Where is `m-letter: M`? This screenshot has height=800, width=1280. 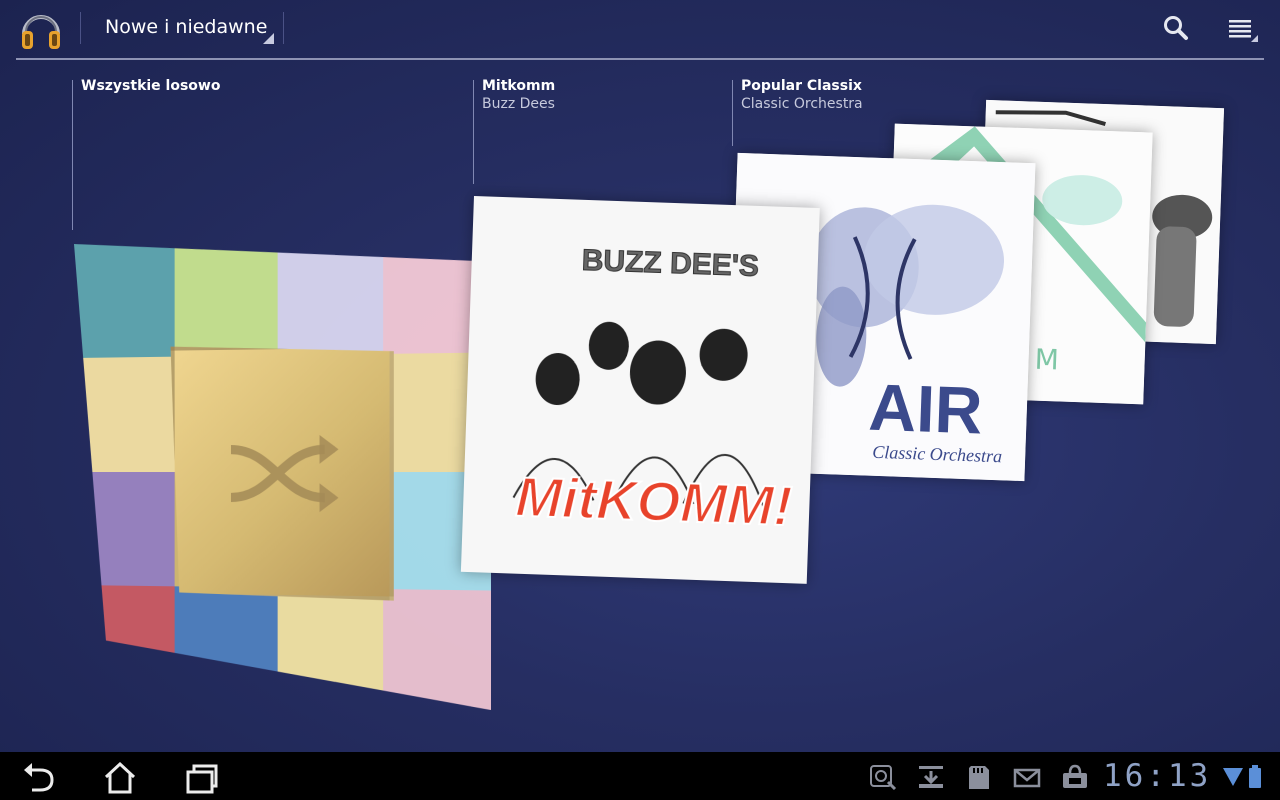 m-letter: M is located at coordinates (1046, 360).